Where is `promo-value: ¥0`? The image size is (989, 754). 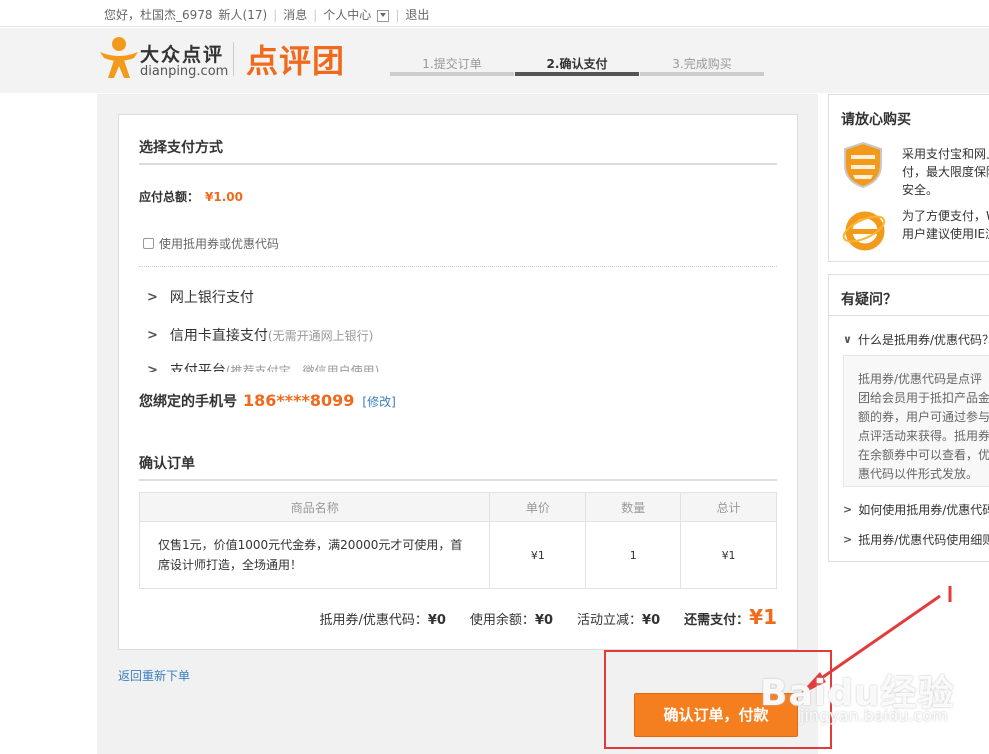
promo-value: ¥0 is located at coordinates (651, 620).